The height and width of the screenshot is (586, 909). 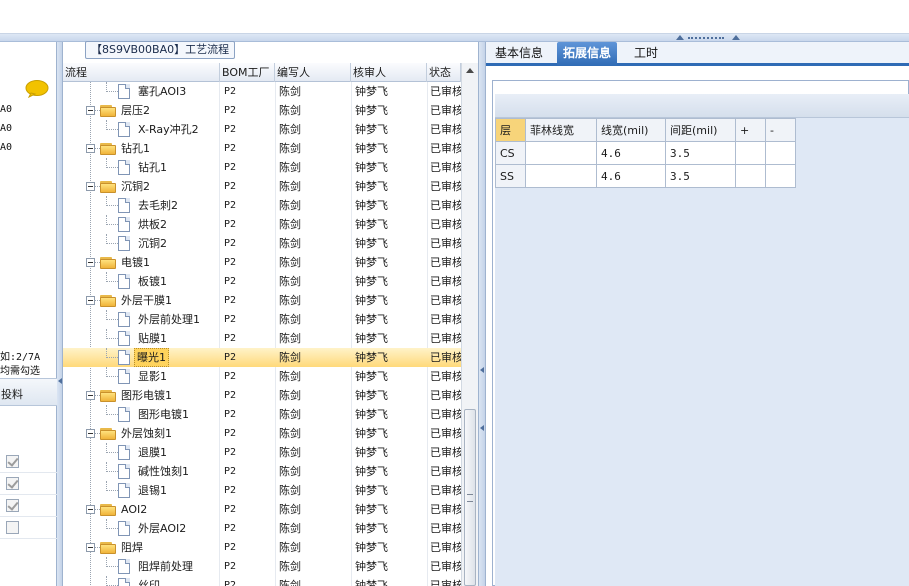 I want to click on tree-row: 外层干膜1 P2 陈剑 钟梦飞 已审核, so click(x=262, y=300).